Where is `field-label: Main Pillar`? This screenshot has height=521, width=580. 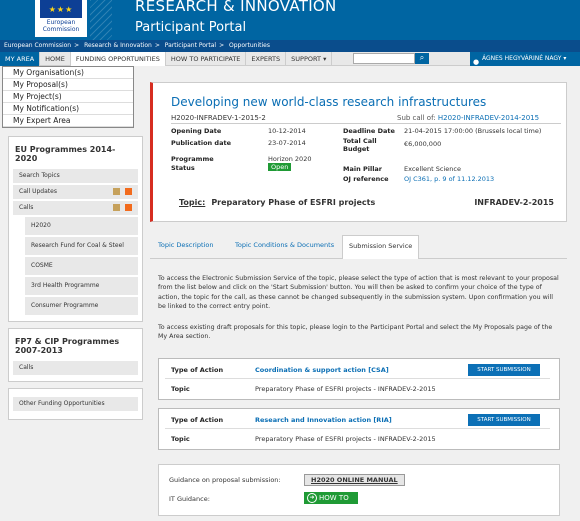 field-label: Main Pillar is located at coordinates (363, 169).